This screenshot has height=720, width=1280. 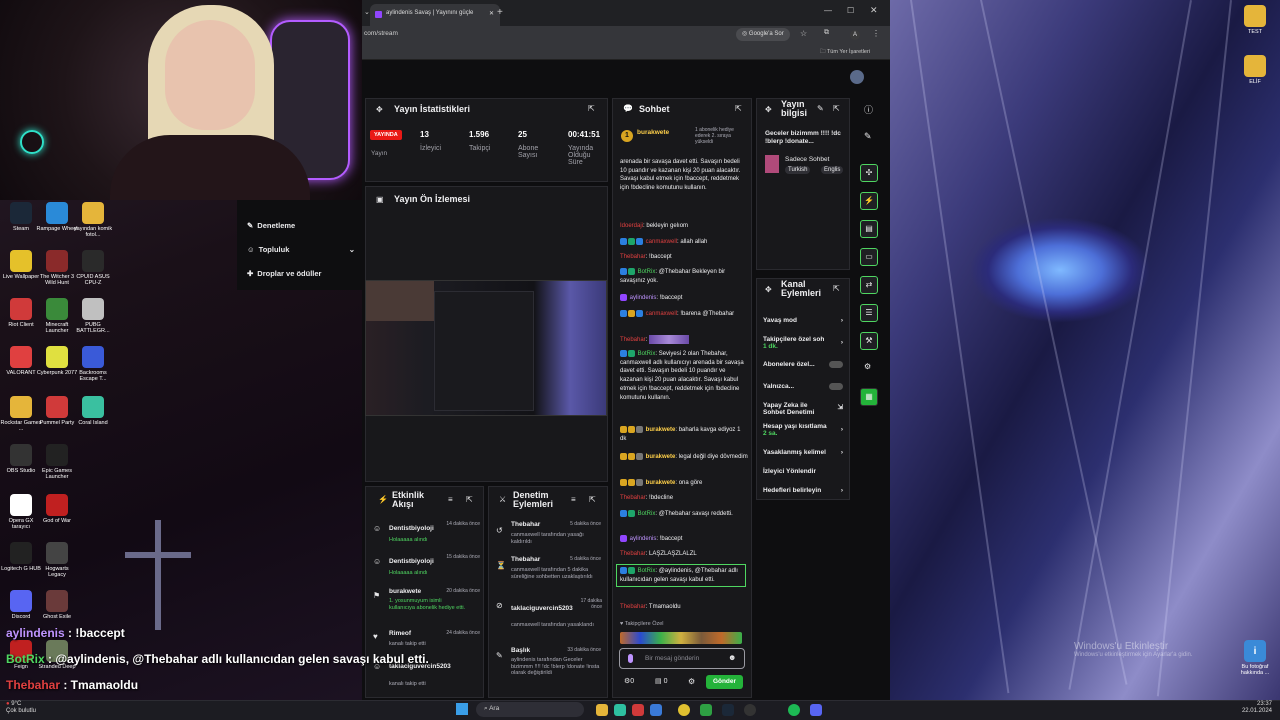 What do you see at coordinates (520, 650) in the screenshot?
I see `mod-action-user: Başlık` at bounding box center [520, 650].